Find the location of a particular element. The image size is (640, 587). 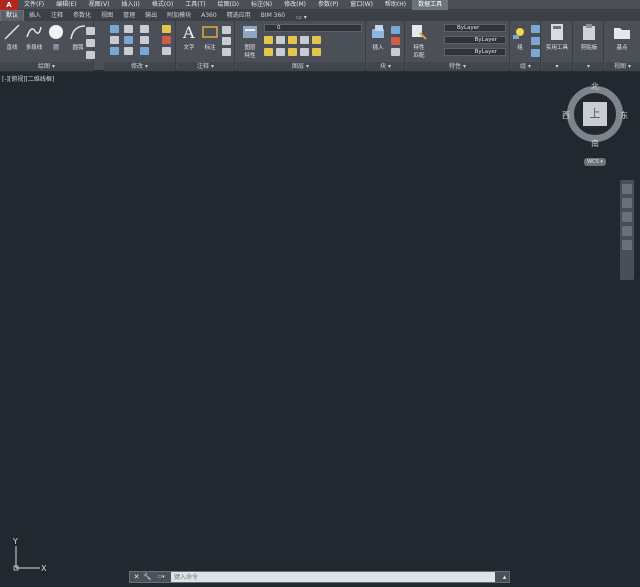

menu-draw: 绘图(D) is located at coordinates (228, 5).